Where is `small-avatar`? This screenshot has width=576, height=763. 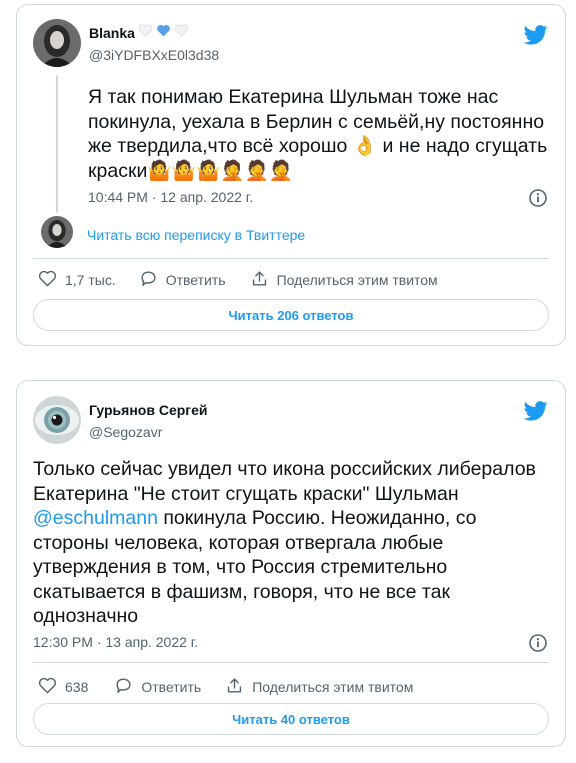 small-avatar is located at coordinates (57, 232).